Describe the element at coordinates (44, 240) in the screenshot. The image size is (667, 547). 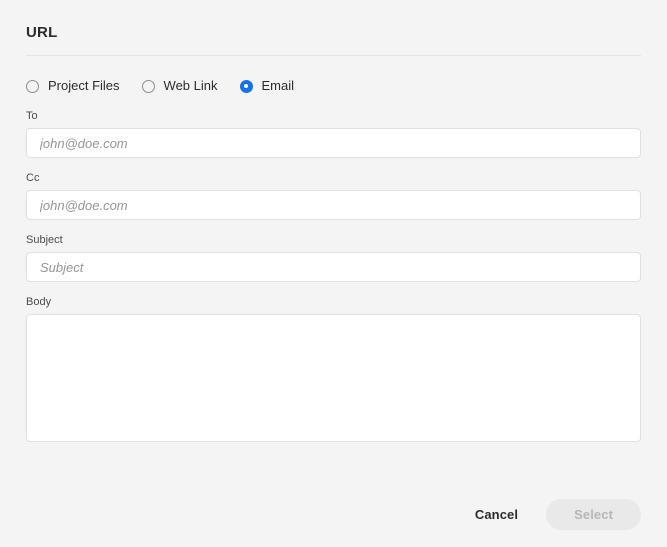
I see `subject-label: Subject` at that location.